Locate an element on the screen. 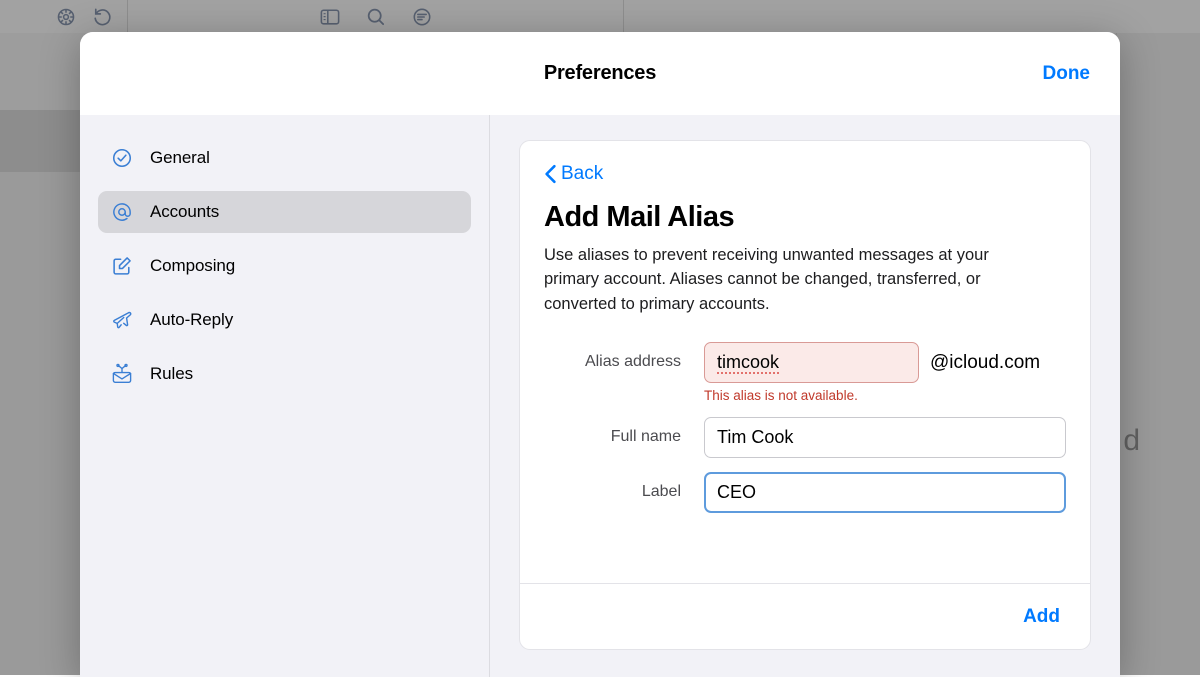  check-circle-icon is located at coordinates (122, 158).